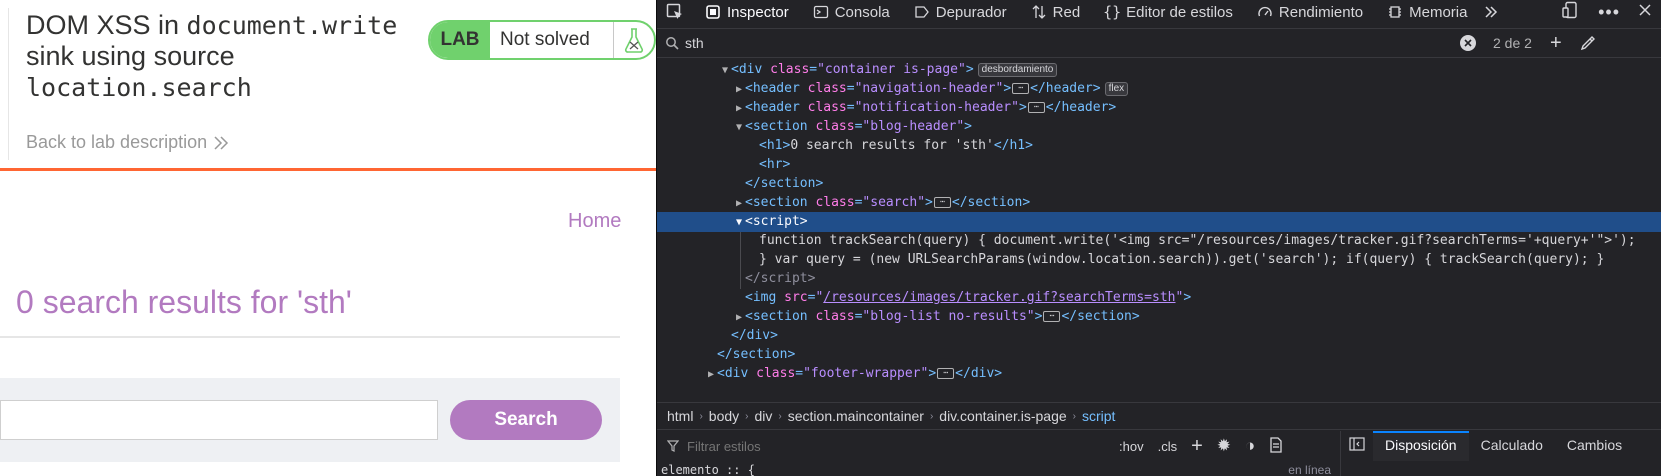 Image resolution: width=1661 pixels, height=476 pixels. What do you see at coordinates (1039, 12) in the screenshot?
I see `network-icon` at bounding box center [1039, 12].